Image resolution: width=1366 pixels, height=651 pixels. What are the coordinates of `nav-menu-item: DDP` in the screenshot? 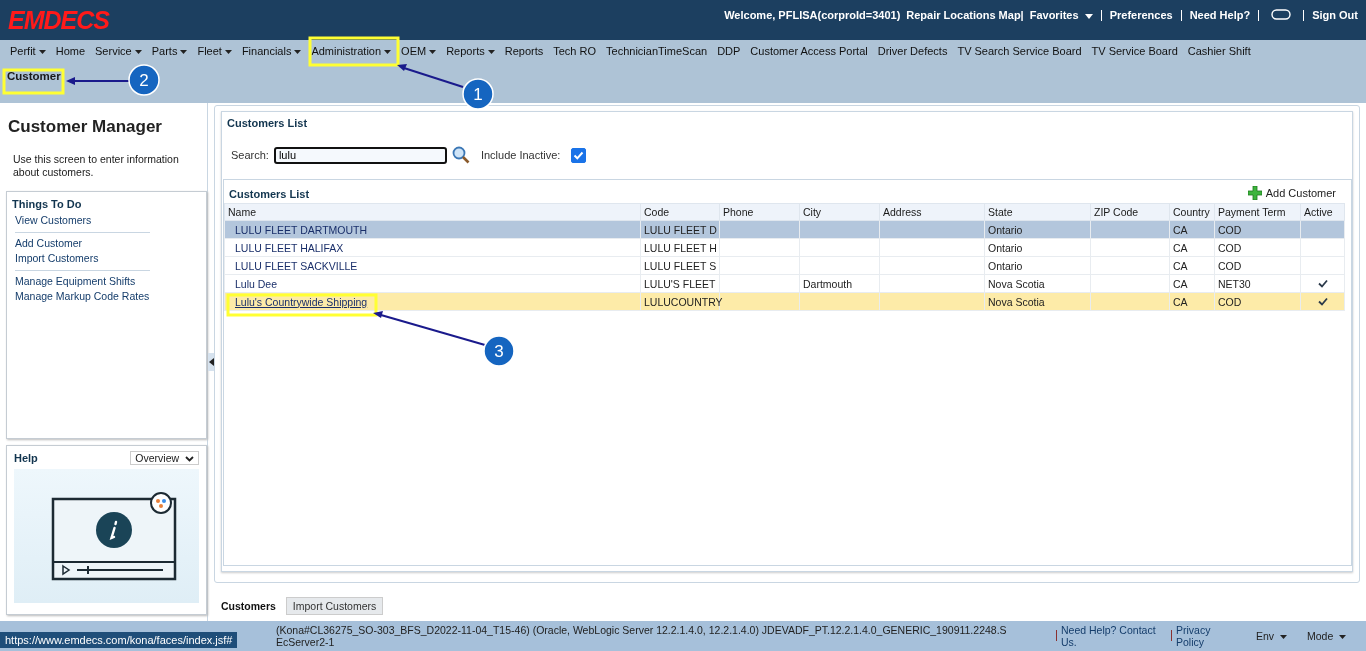 It's located at (729, 51).